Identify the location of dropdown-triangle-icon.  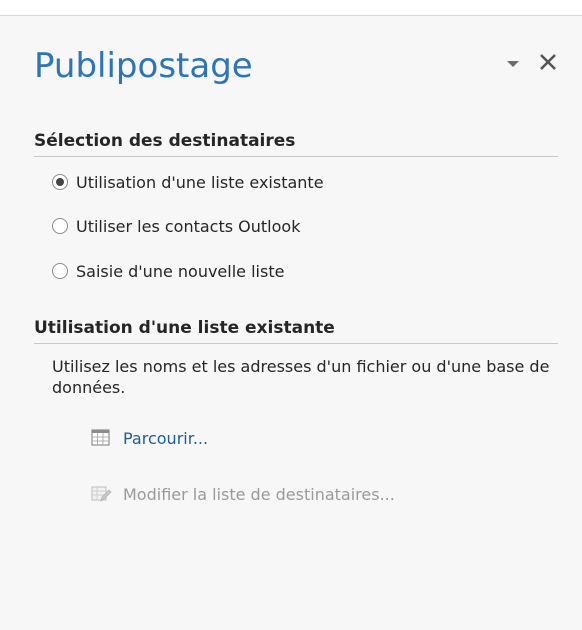
(513, 64).